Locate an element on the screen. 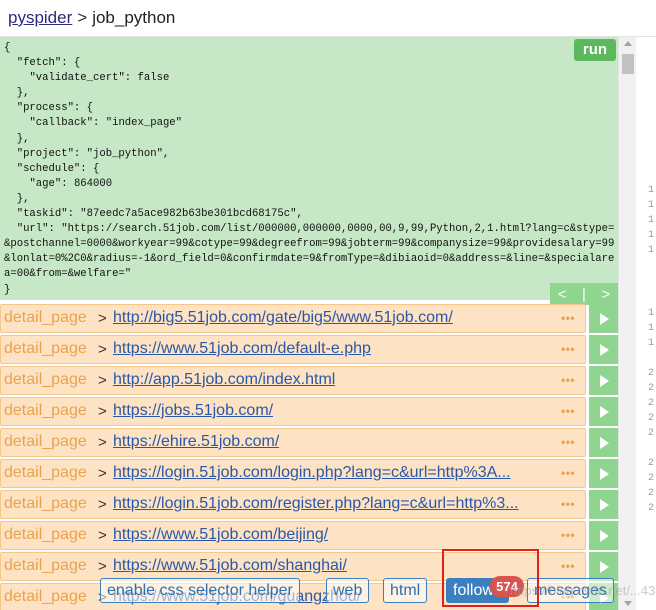  follow-url-link: https://www.51job.com/shanghai/ is located at coordinates (230, 566).